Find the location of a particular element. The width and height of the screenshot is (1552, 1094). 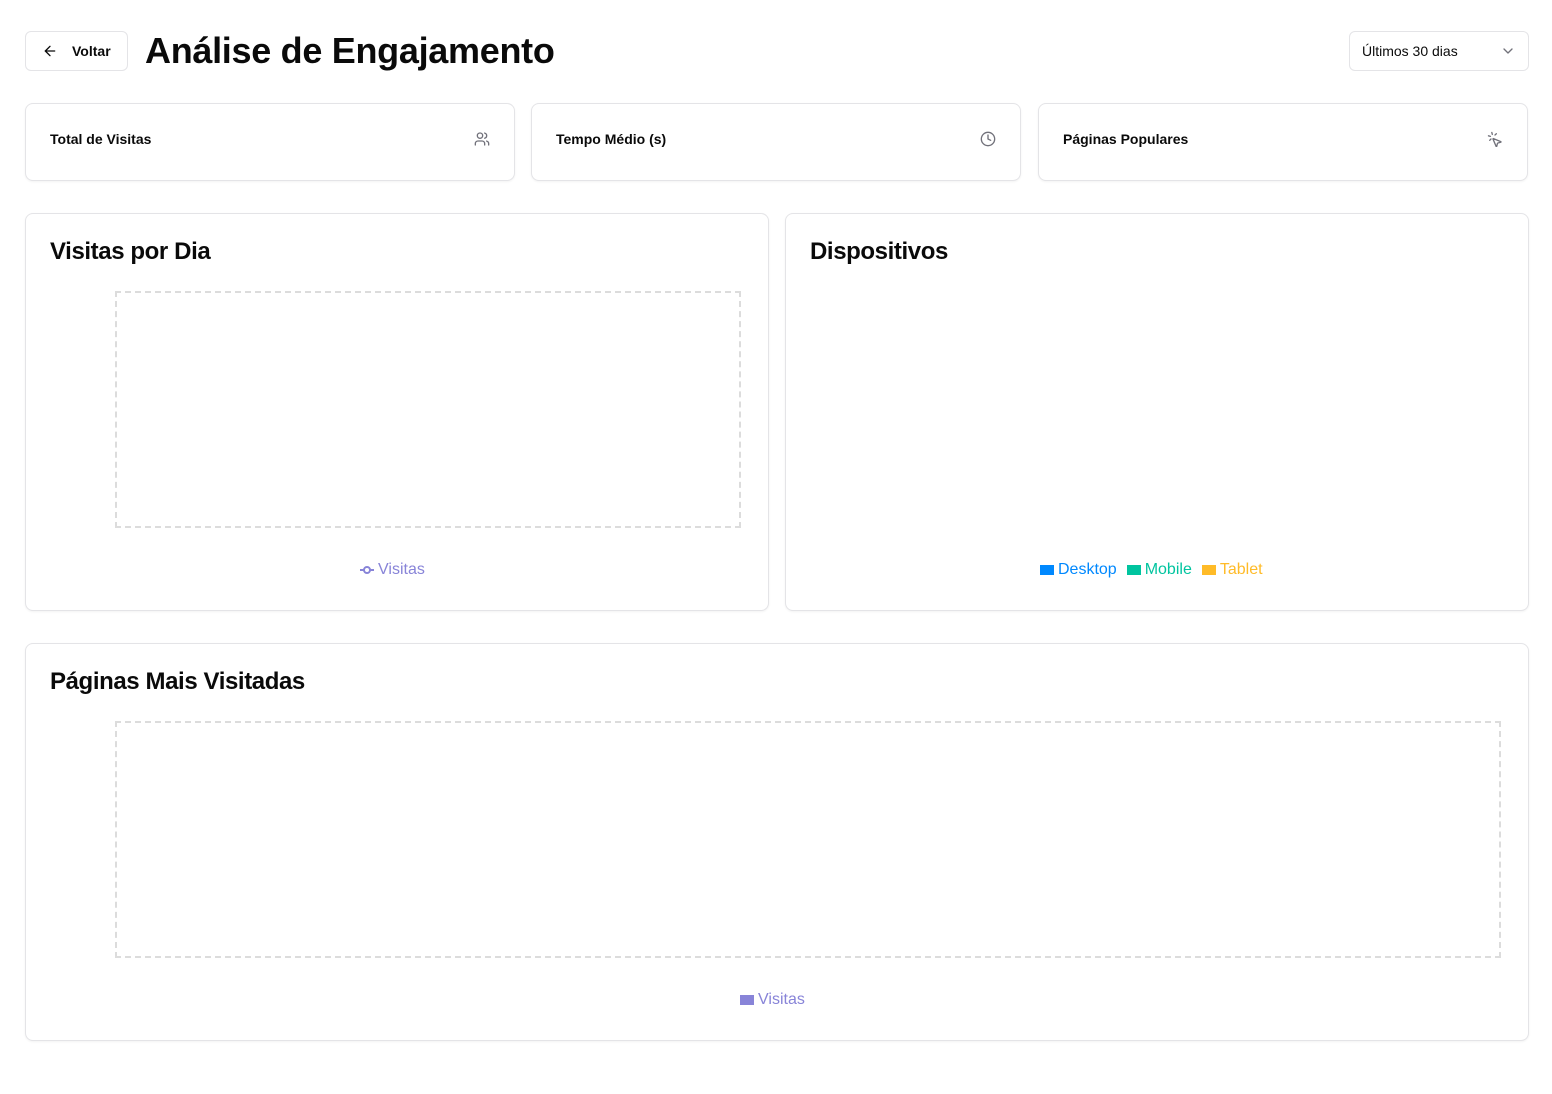

date-range-select: Últimos 30 dias is located at coordinates (1439, 51).